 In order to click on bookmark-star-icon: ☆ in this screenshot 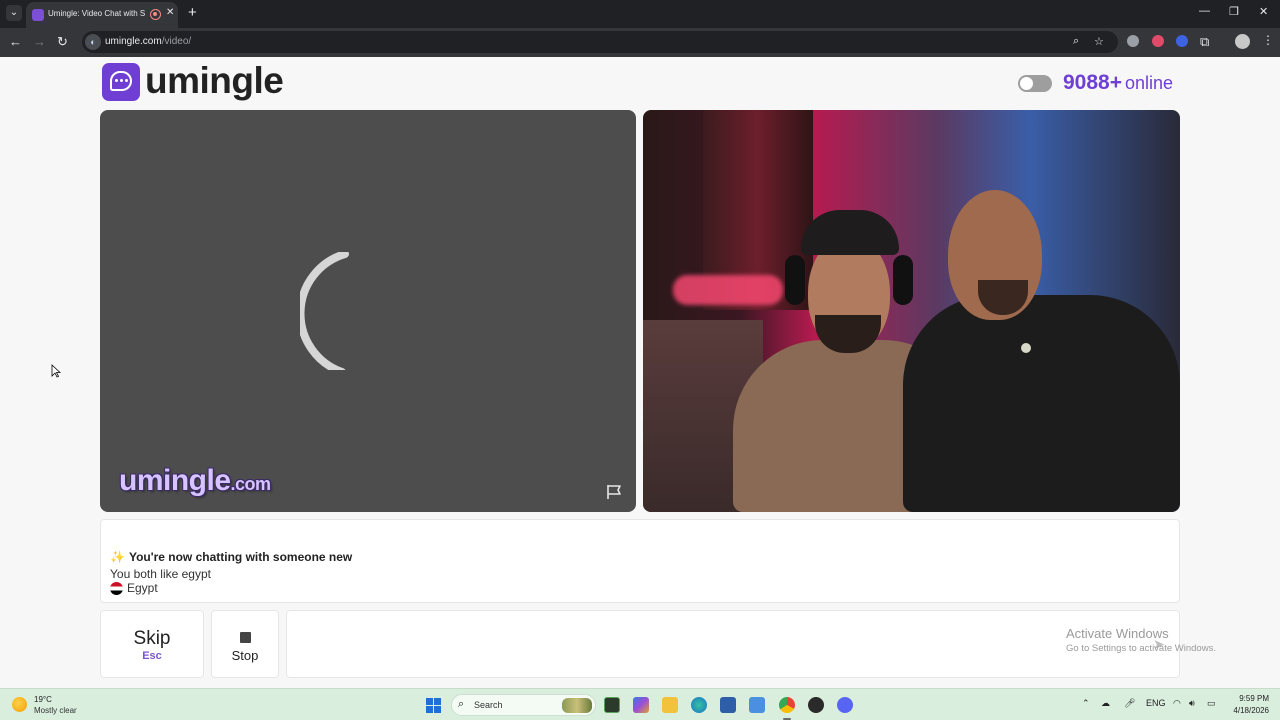, I will do `click(1099, 41)`.